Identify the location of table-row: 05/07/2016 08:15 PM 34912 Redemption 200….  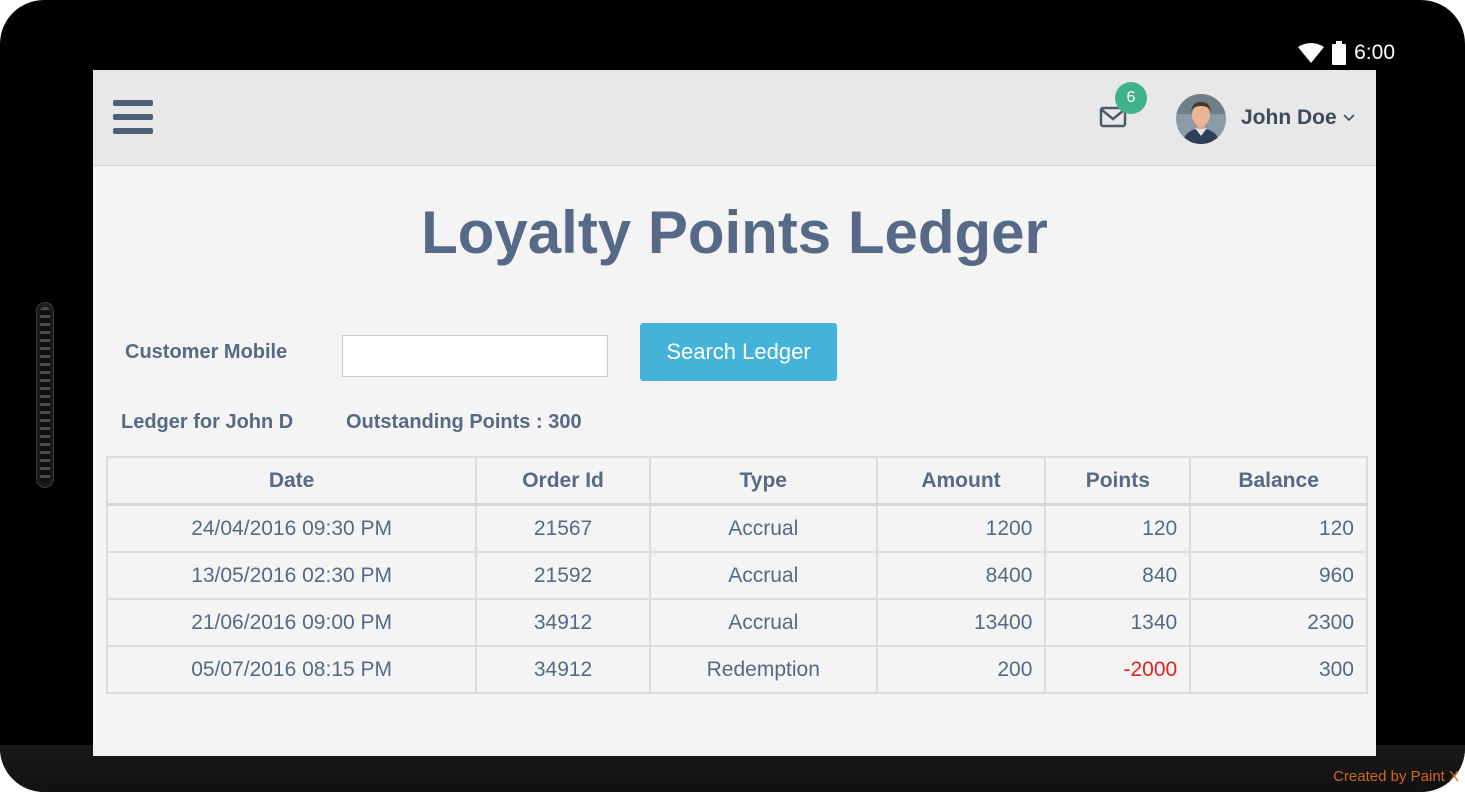
(736, 669).